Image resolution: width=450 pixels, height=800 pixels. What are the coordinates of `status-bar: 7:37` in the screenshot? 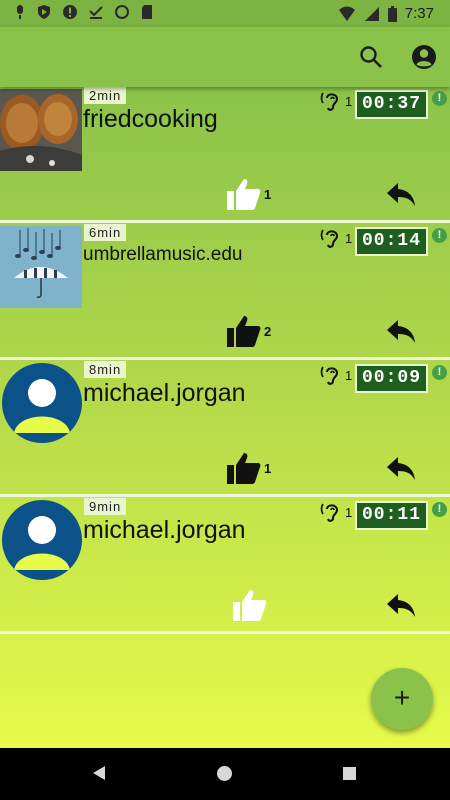 It's located at (225, 13).